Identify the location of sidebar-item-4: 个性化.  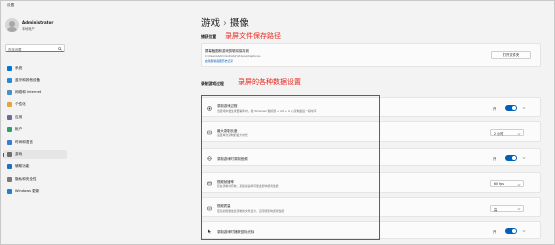
(35, 104).